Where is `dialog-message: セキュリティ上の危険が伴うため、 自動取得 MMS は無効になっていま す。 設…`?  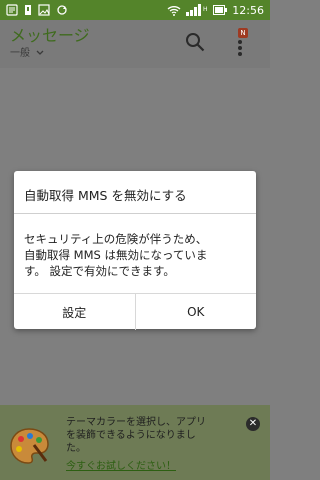 dialog-message: セキュリティ上の危険が伴うため、 自動取得 MMS は無効になっていま す。 設… is located at coordinates (137, 255).